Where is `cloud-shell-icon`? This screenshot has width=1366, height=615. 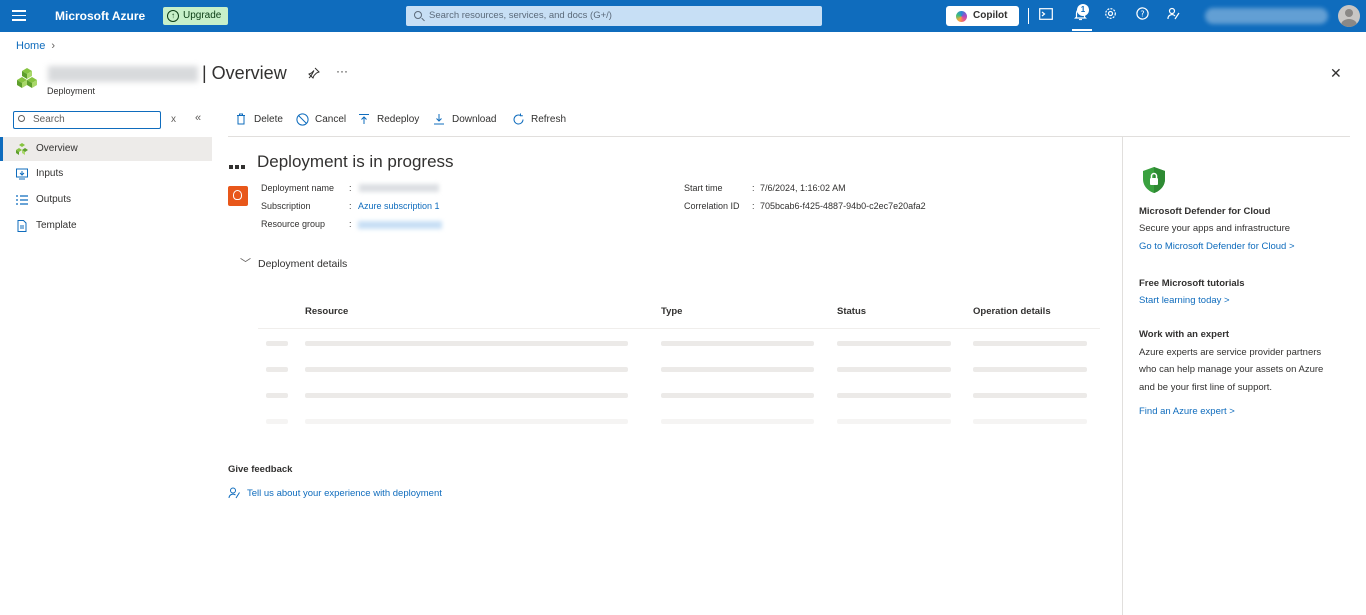
cloud-shell-icon is located at coordinates (1046, 16).